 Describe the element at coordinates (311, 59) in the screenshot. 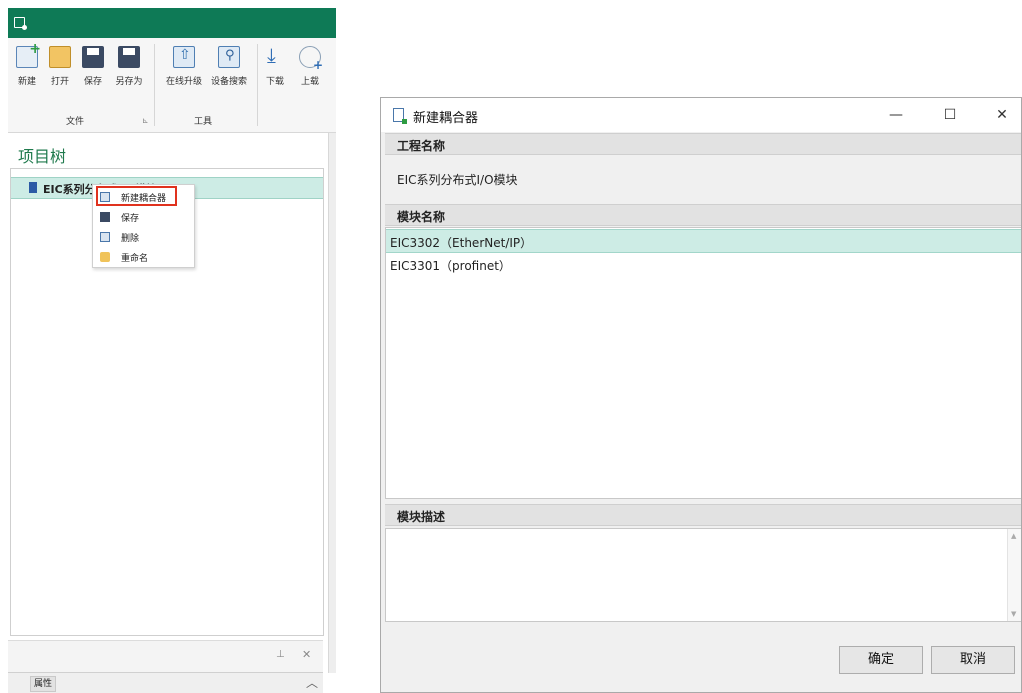

I see `upload-globe-icon` at that location.